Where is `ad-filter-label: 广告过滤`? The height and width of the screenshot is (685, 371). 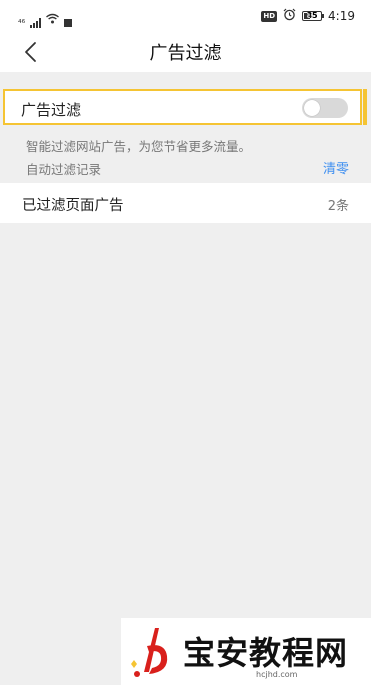
ad-filter-label: 广告过滤 is located at coordinates (51, 110).